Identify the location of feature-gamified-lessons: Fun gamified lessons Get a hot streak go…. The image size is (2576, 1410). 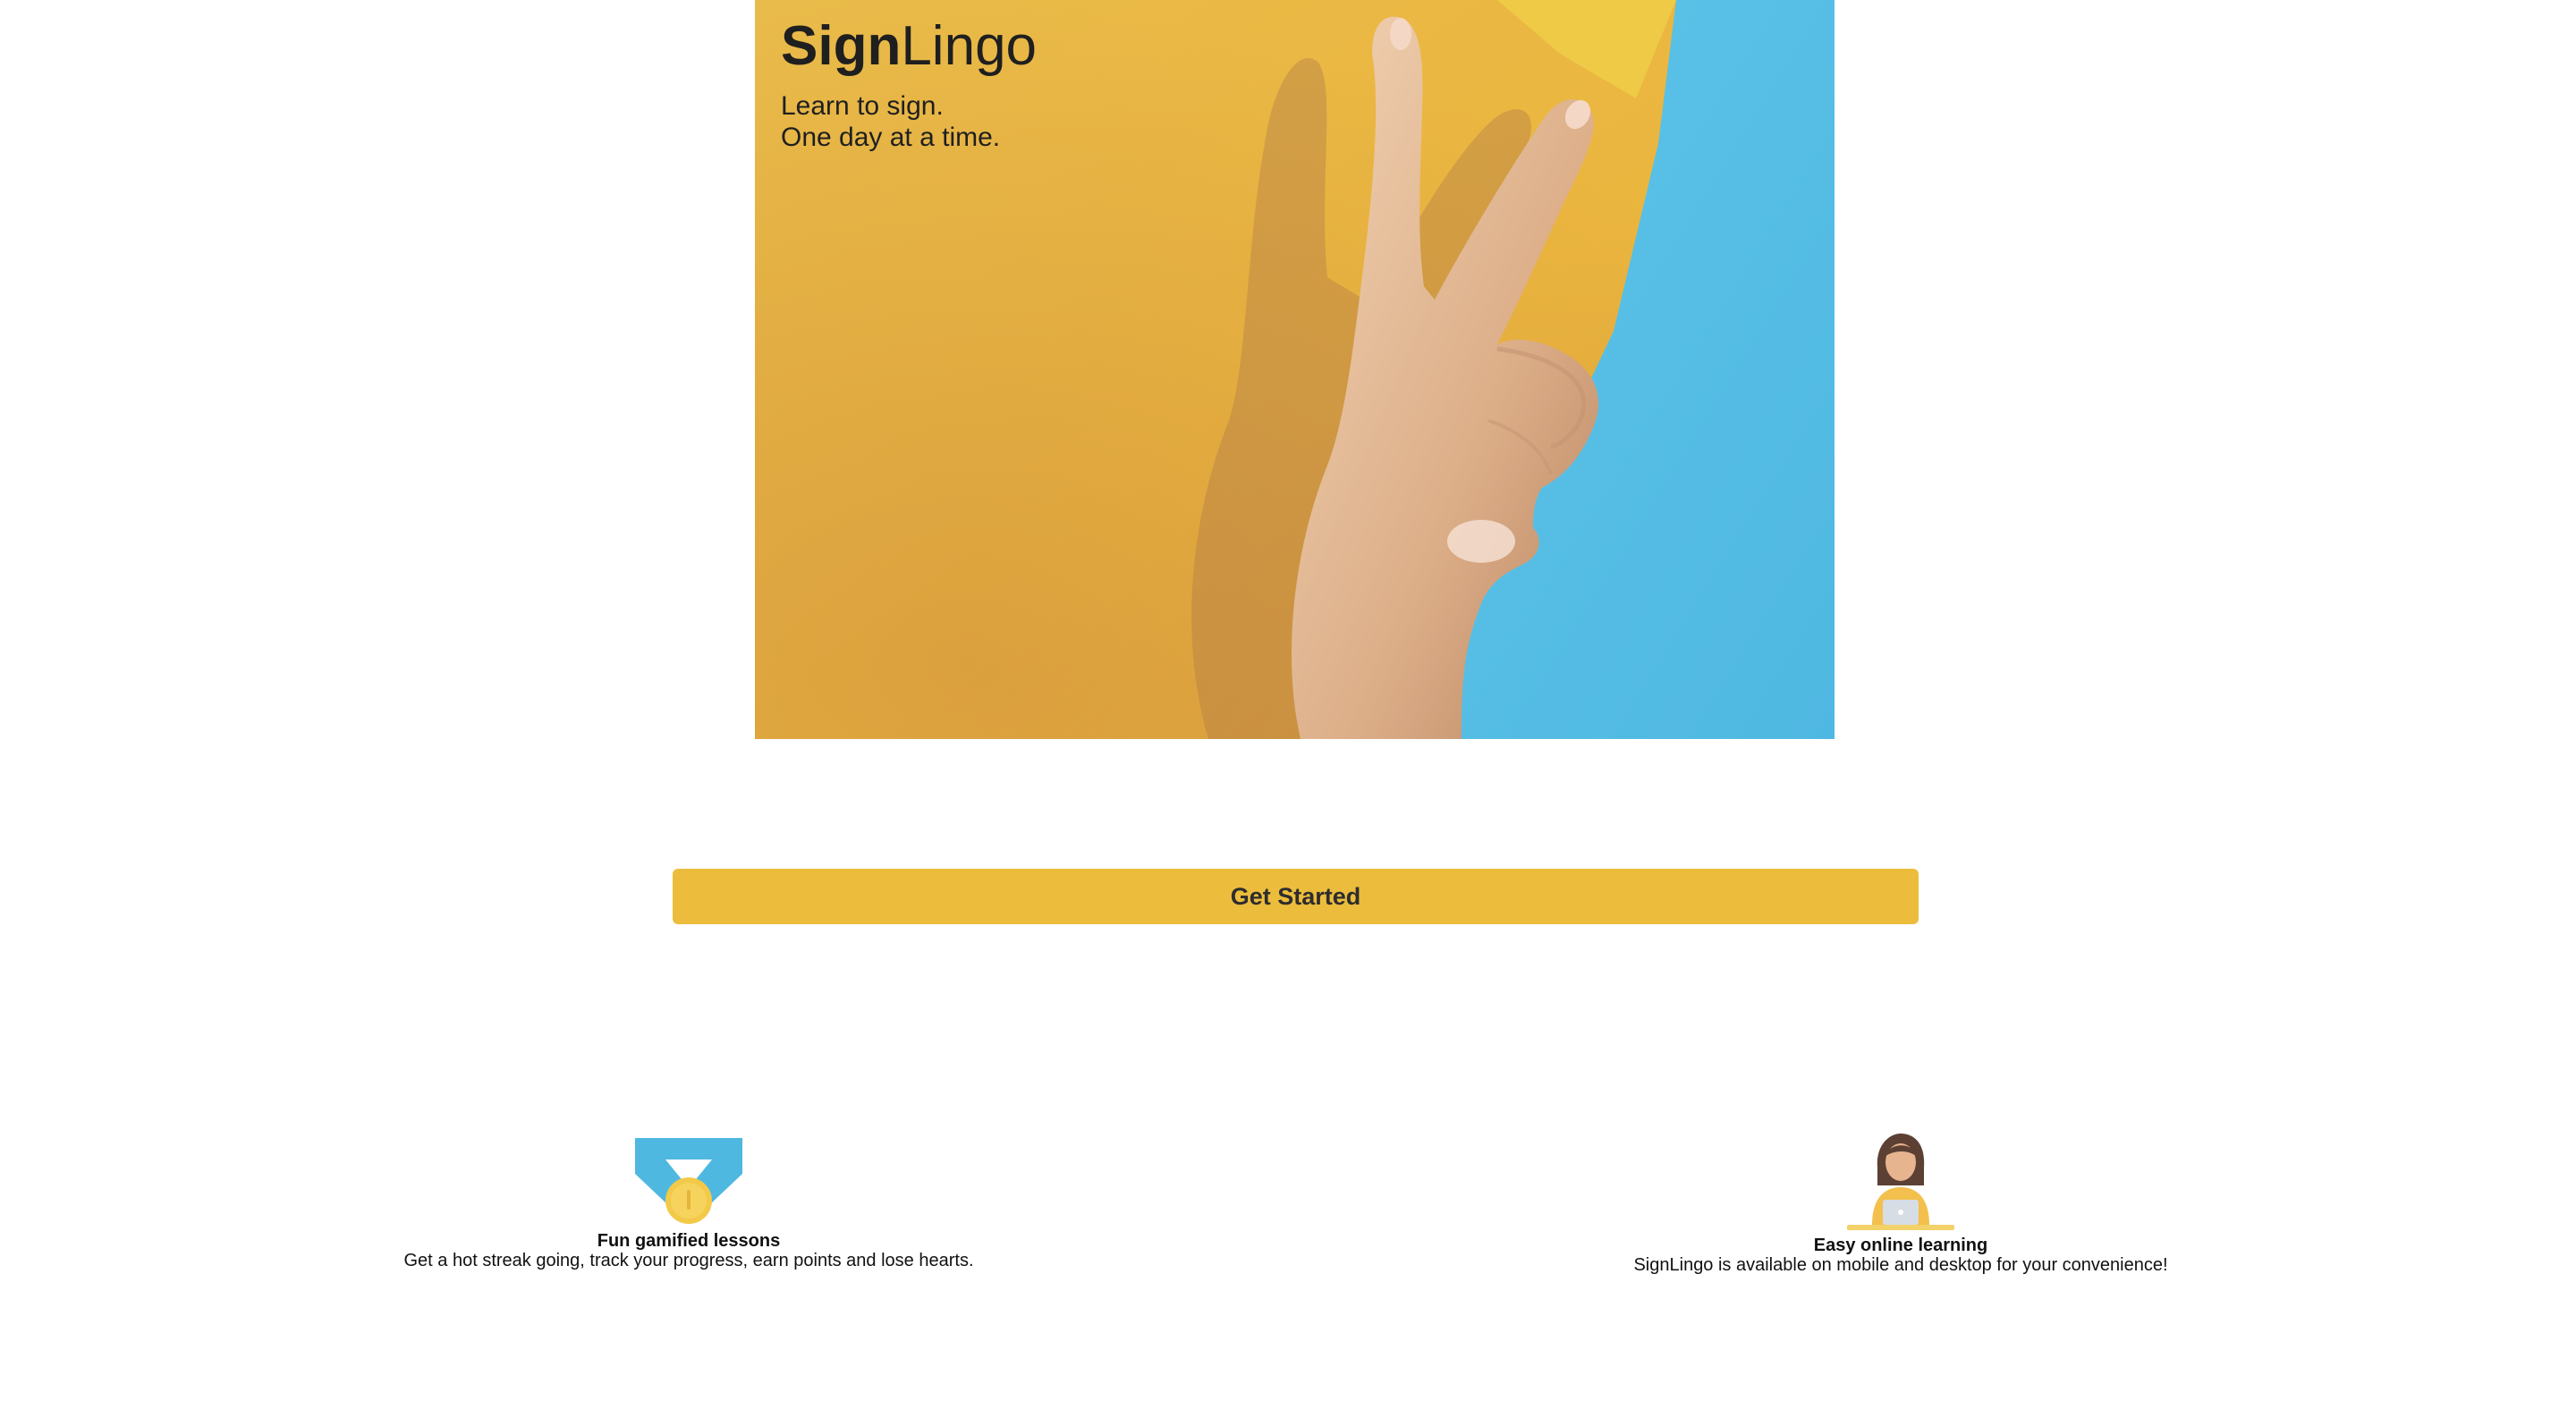
(689, 1202).